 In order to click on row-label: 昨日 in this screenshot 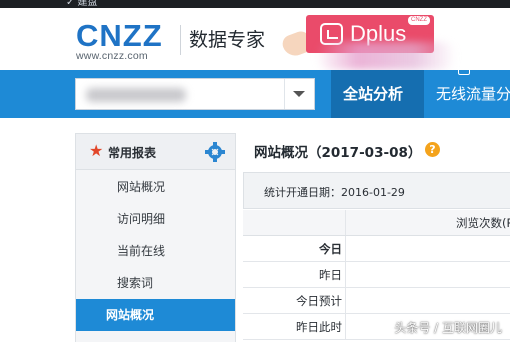, I will do `click(330, 275)`.